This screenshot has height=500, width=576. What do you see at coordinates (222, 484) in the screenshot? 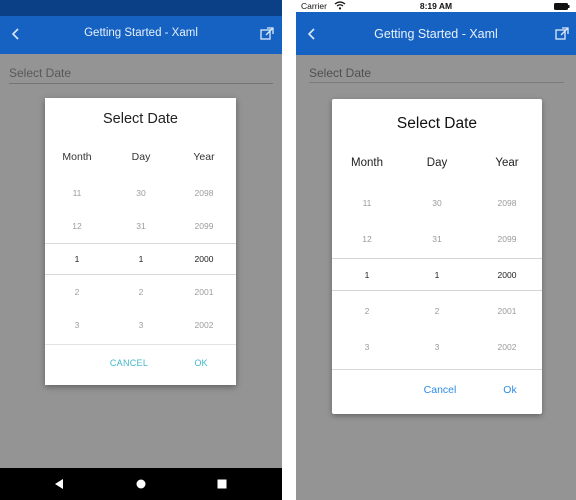
I see `square-recent-icon` at bounding box center [222, 484].